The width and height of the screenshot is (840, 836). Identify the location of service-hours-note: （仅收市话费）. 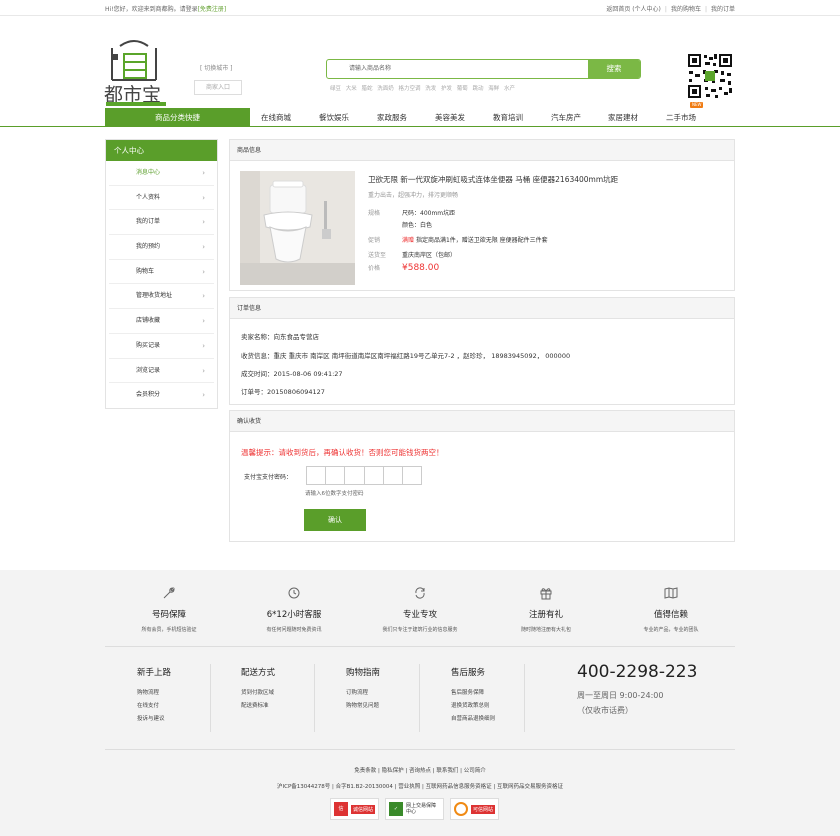
(605, 710).